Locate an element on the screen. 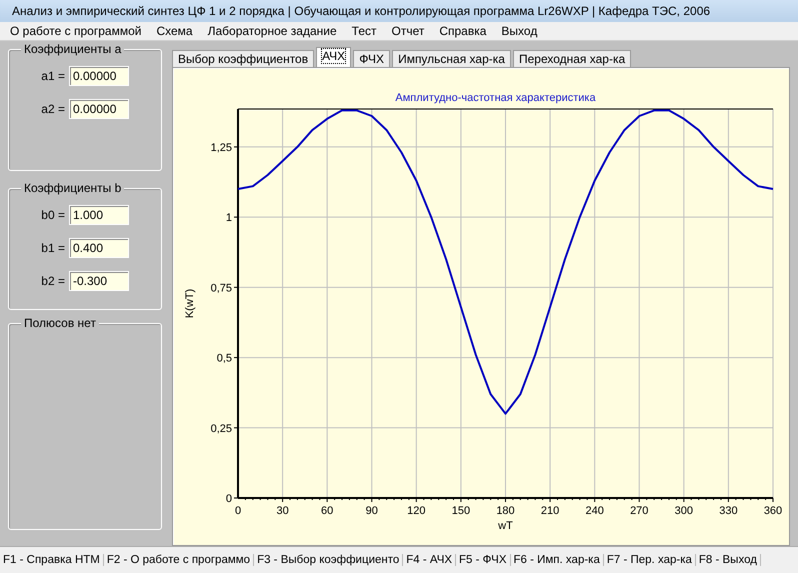 This screenshot has height=573, width=798. field-label: b0 = is located at coordinates (52, 215).